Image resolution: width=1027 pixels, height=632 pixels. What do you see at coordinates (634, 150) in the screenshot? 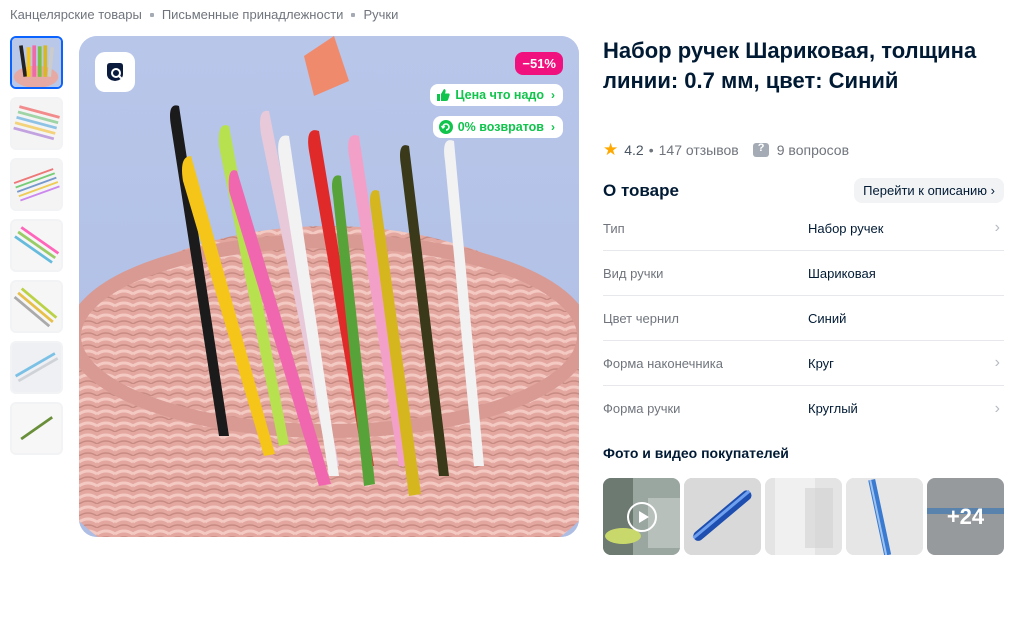
I see `rating-score: 4.2` at bounding box center [634, 150].